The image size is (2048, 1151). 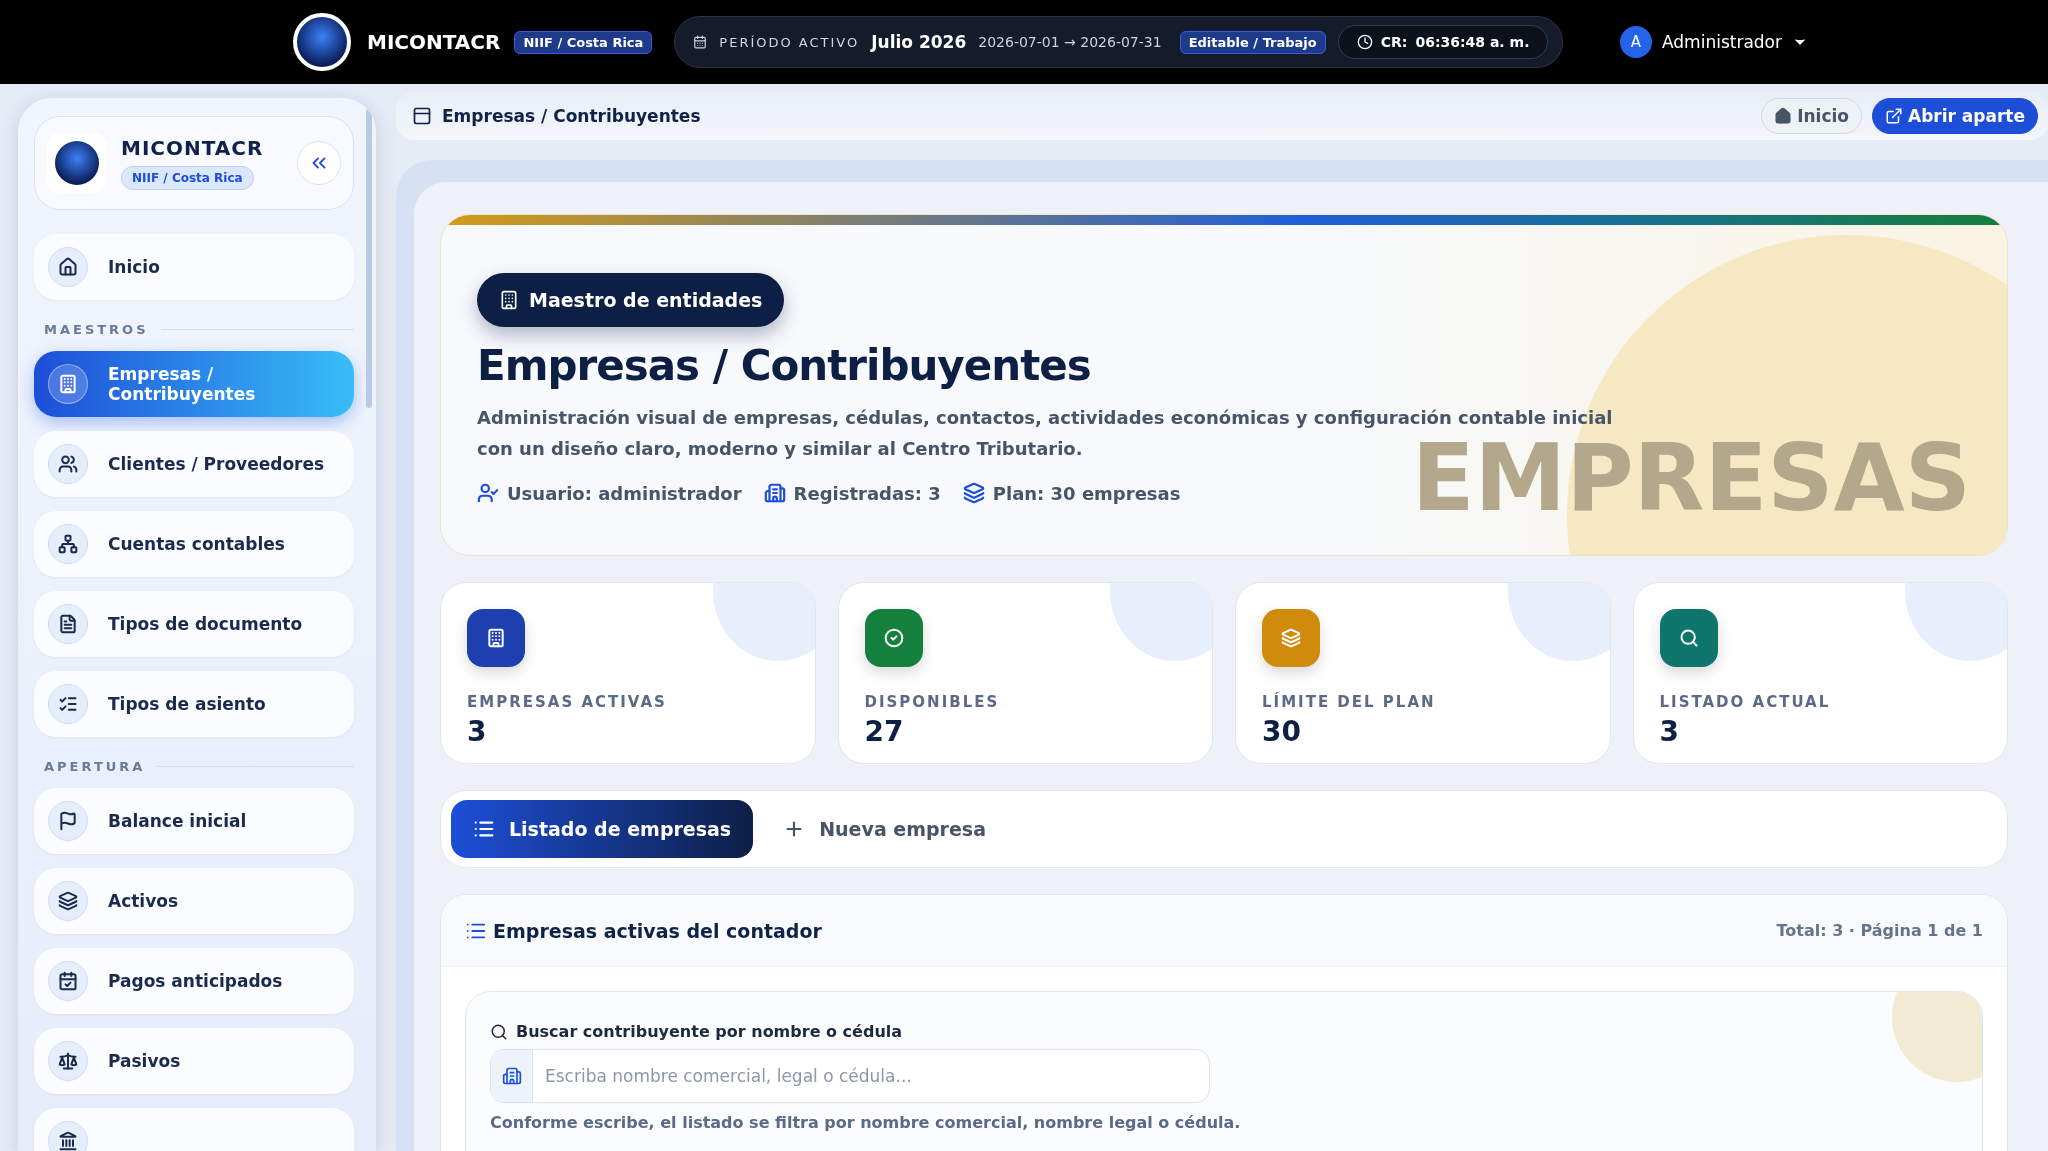 I want to click on stat-label: LÍMITE DEL PLAN, so click(x=1349, y=702).